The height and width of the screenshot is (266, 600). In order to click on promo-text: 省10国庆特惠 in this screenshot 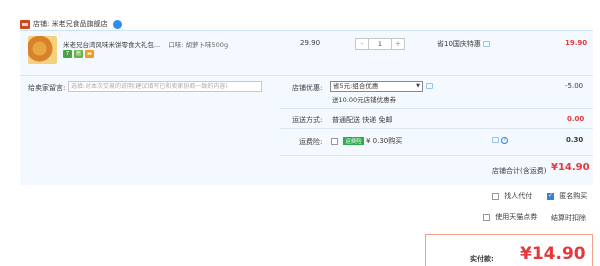, I will do `click(464, 44)`.